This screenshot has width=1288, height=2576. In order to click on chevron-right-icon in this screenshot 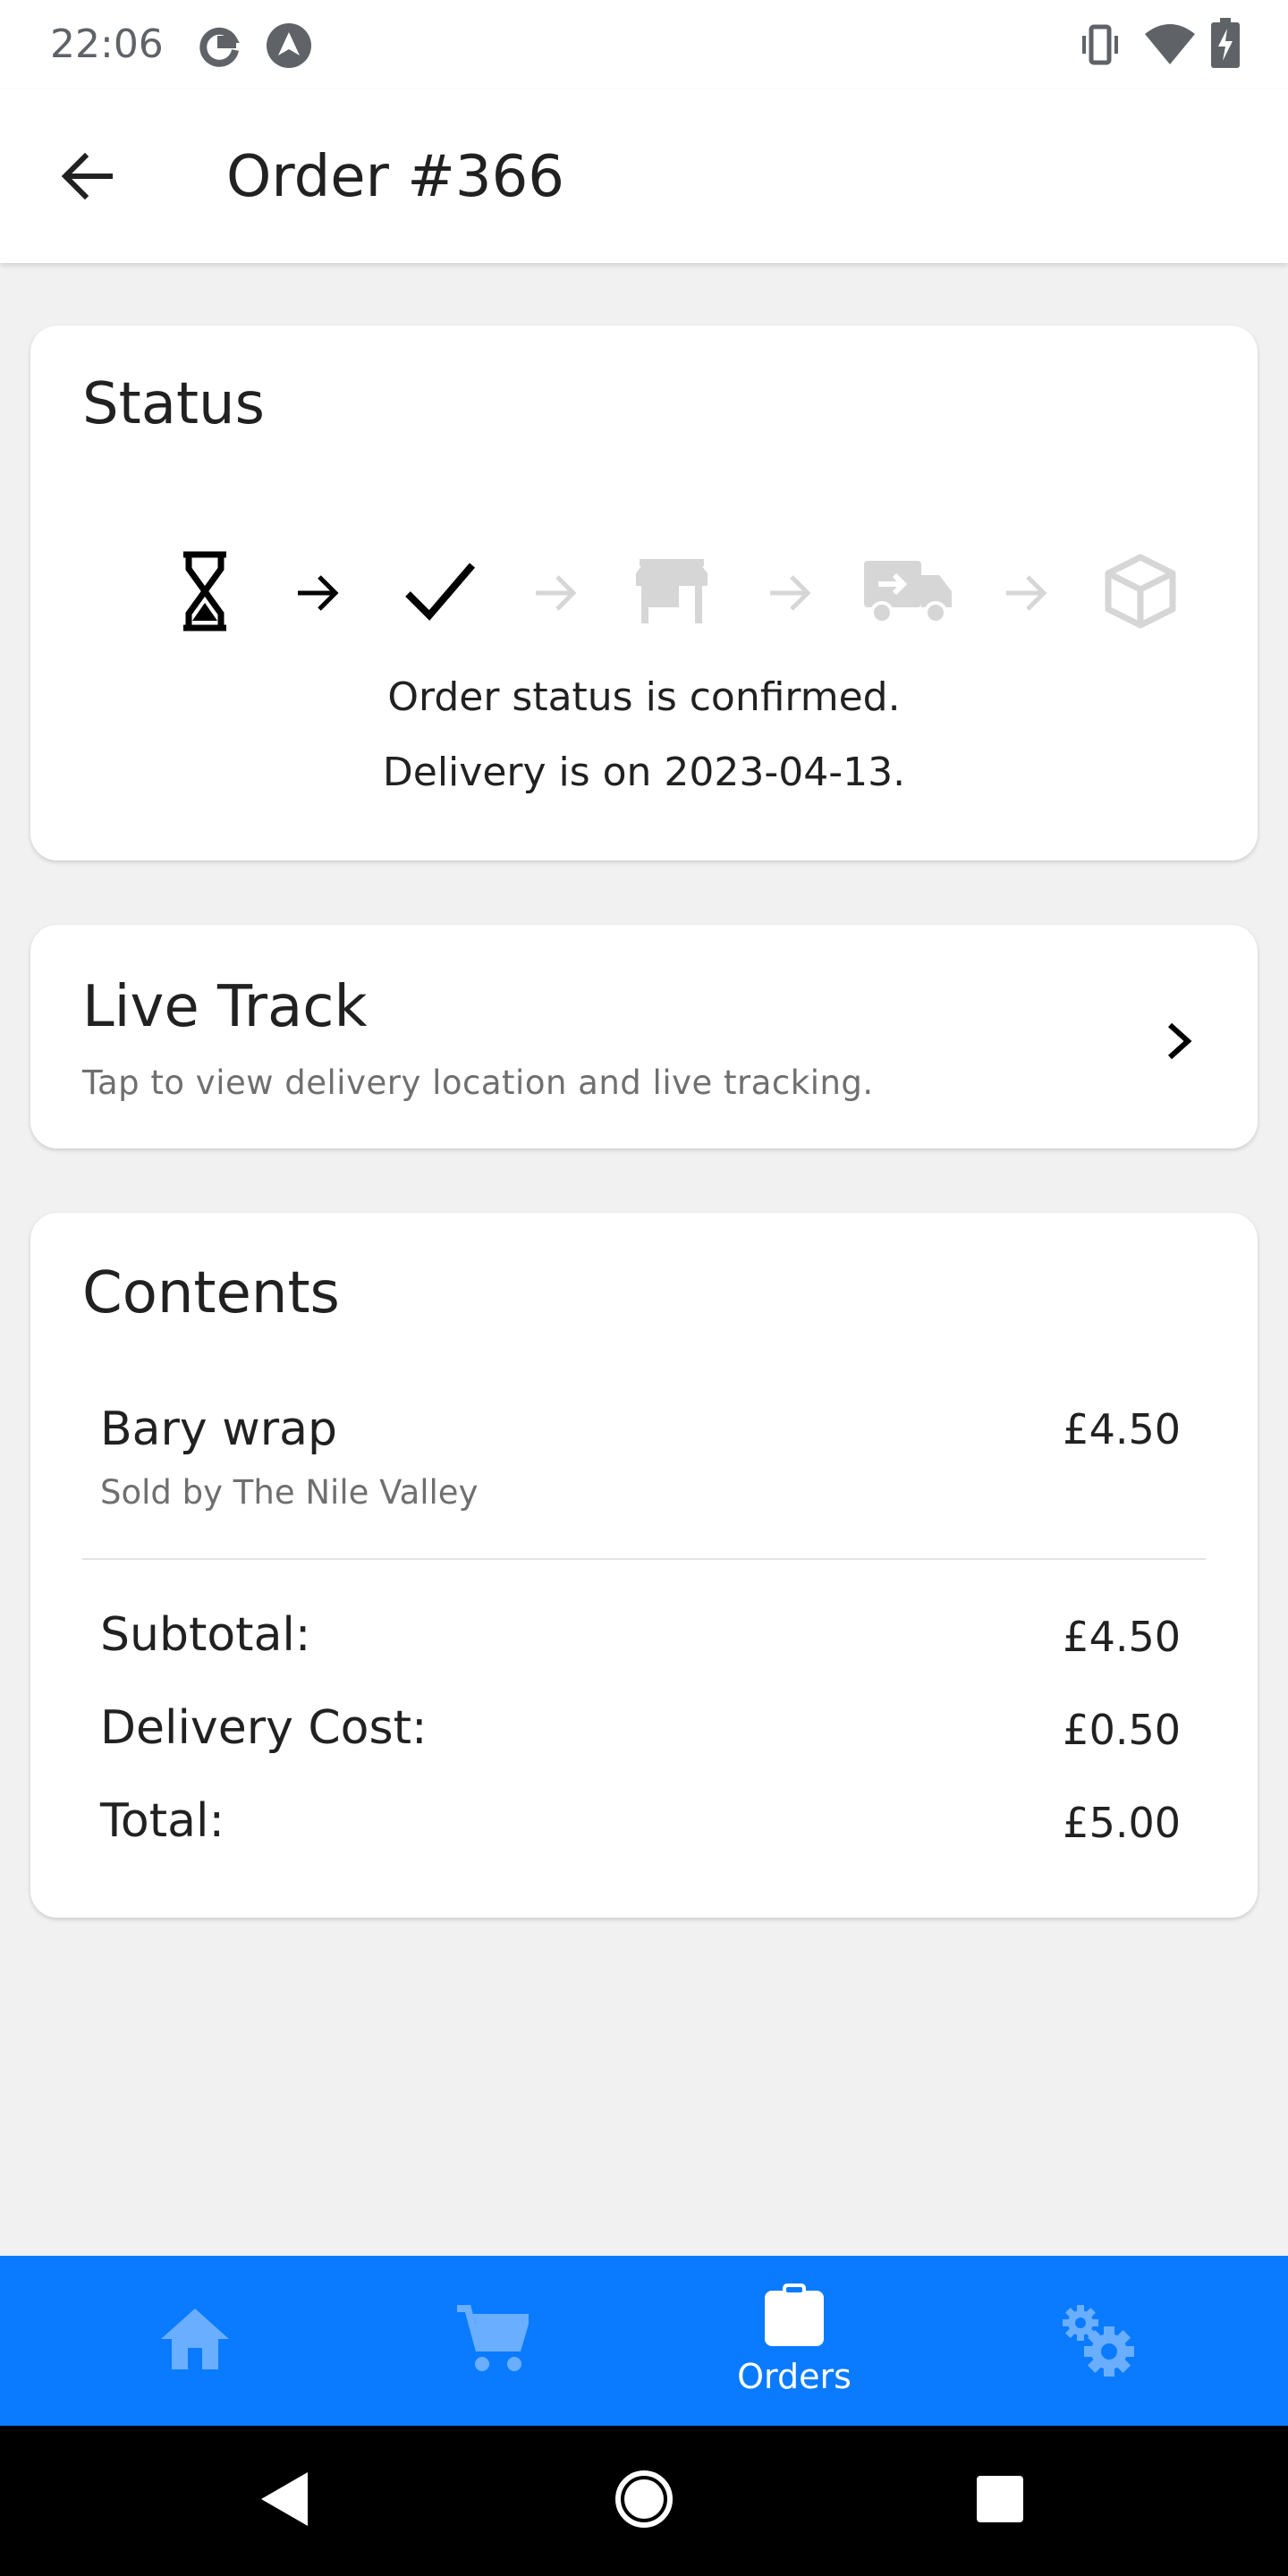, I will do `click(1179, 1041)`.